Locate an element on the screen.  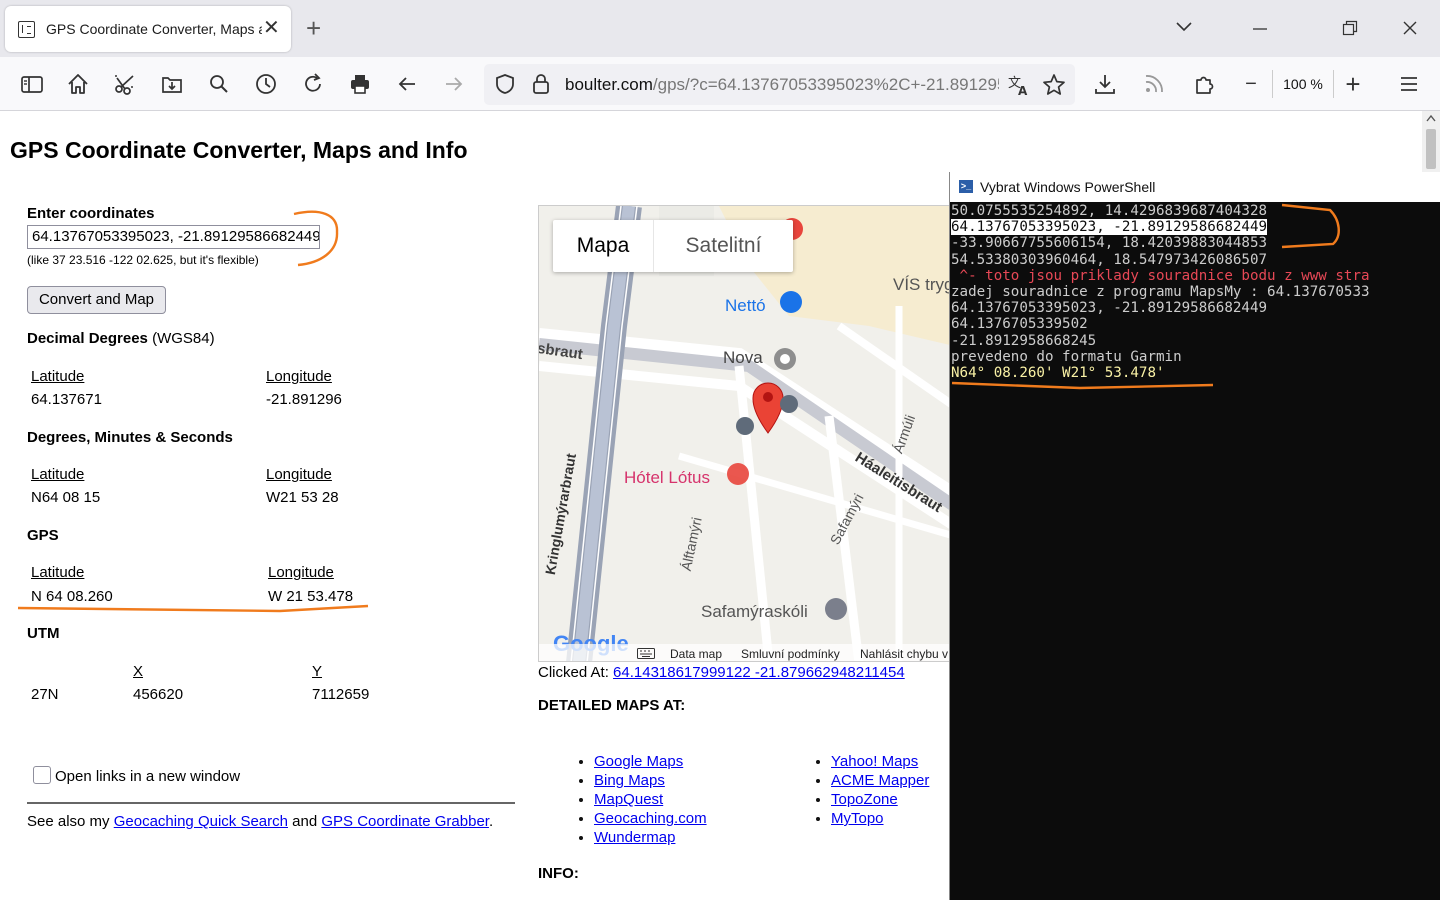
new-window-checkbox is located at coordinates (42, 775).